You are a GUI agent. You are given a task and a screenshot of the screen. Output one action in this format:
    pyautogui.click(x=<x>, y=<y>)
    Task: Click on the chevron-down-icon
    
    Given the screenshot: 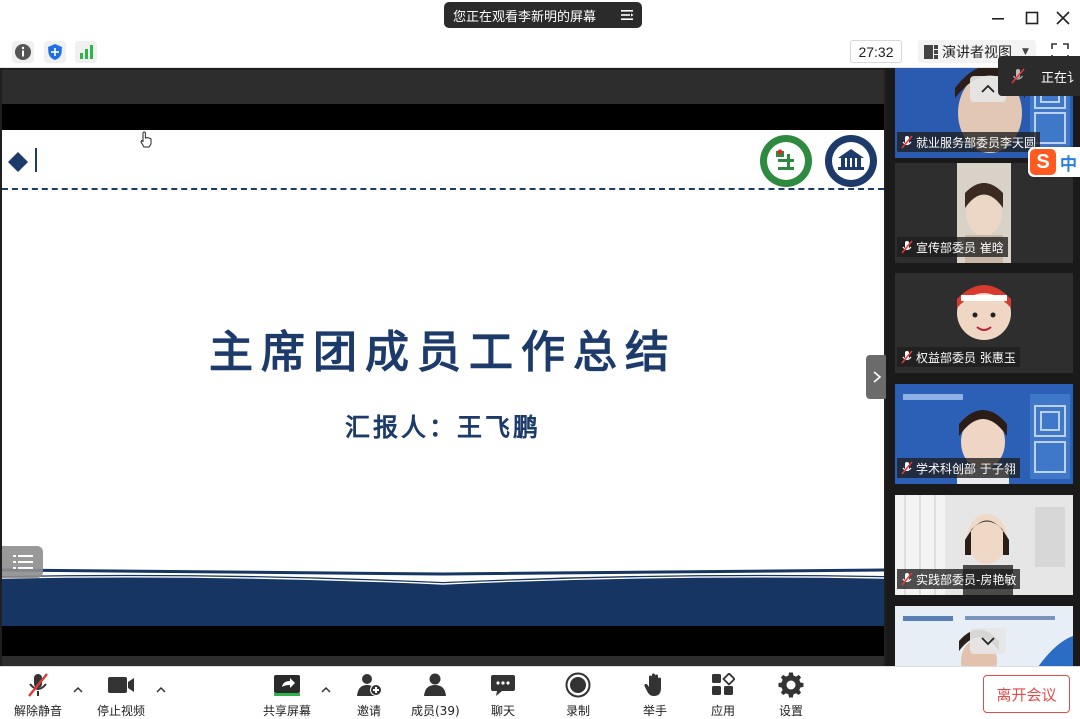 What is the action you would take?
    pyautogui.click(x=988, y=641)
    